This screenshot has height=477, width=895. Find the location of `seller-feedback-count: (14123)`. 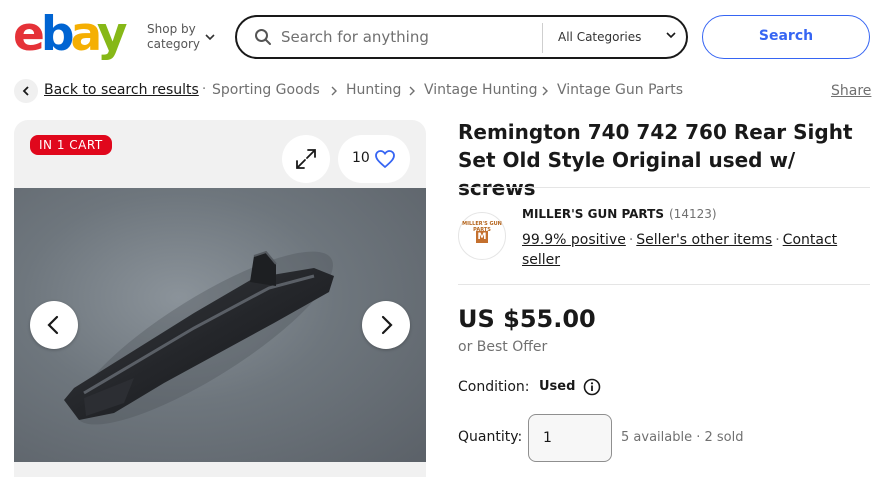

seller-feedback-count: (14123) is located at coordinates (693, 214).